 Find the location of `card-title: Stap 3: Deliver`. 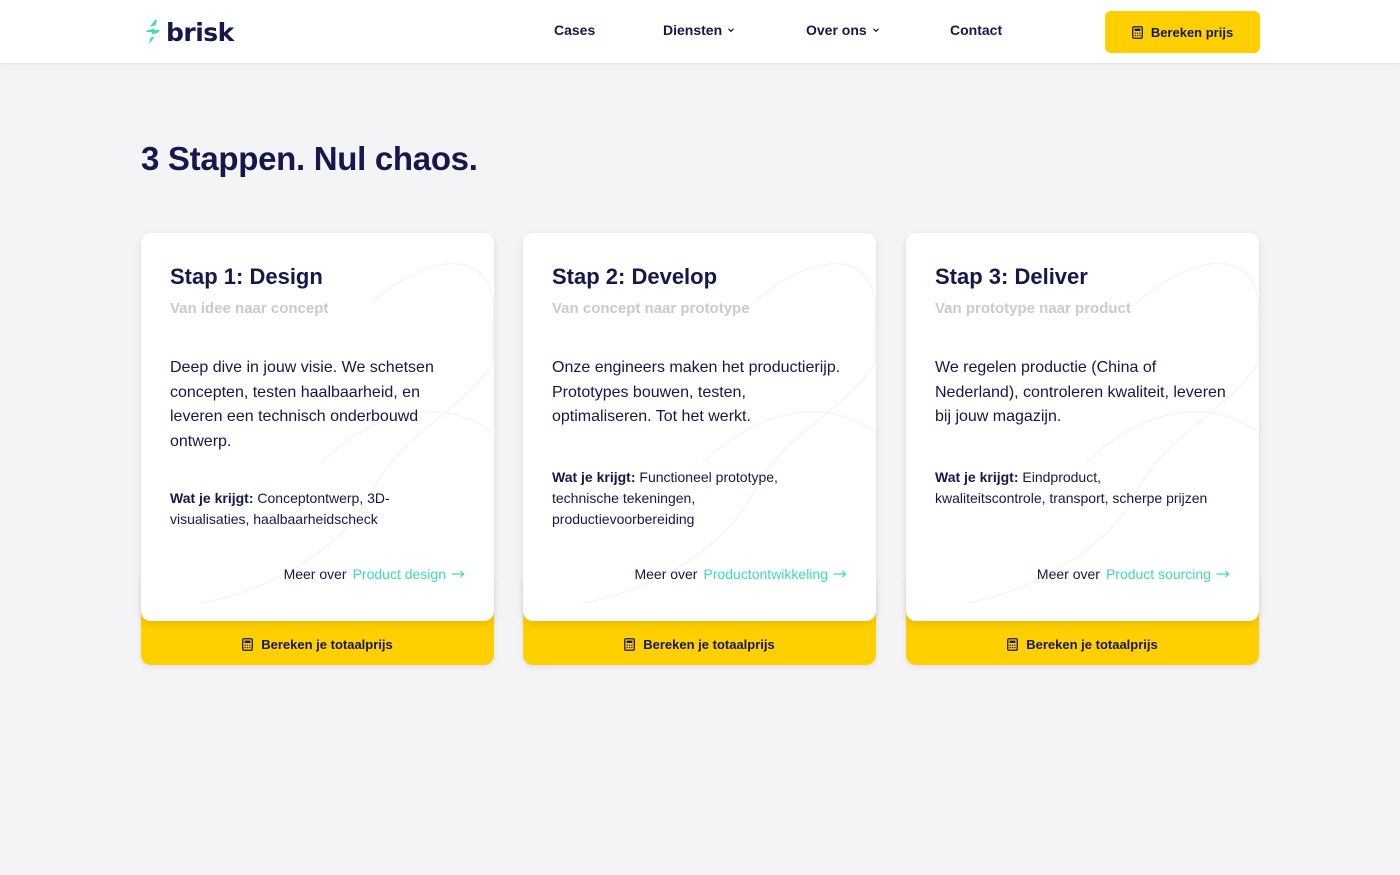

card-title: Stap 3: Deliver is located at coordinates (1011, 276).